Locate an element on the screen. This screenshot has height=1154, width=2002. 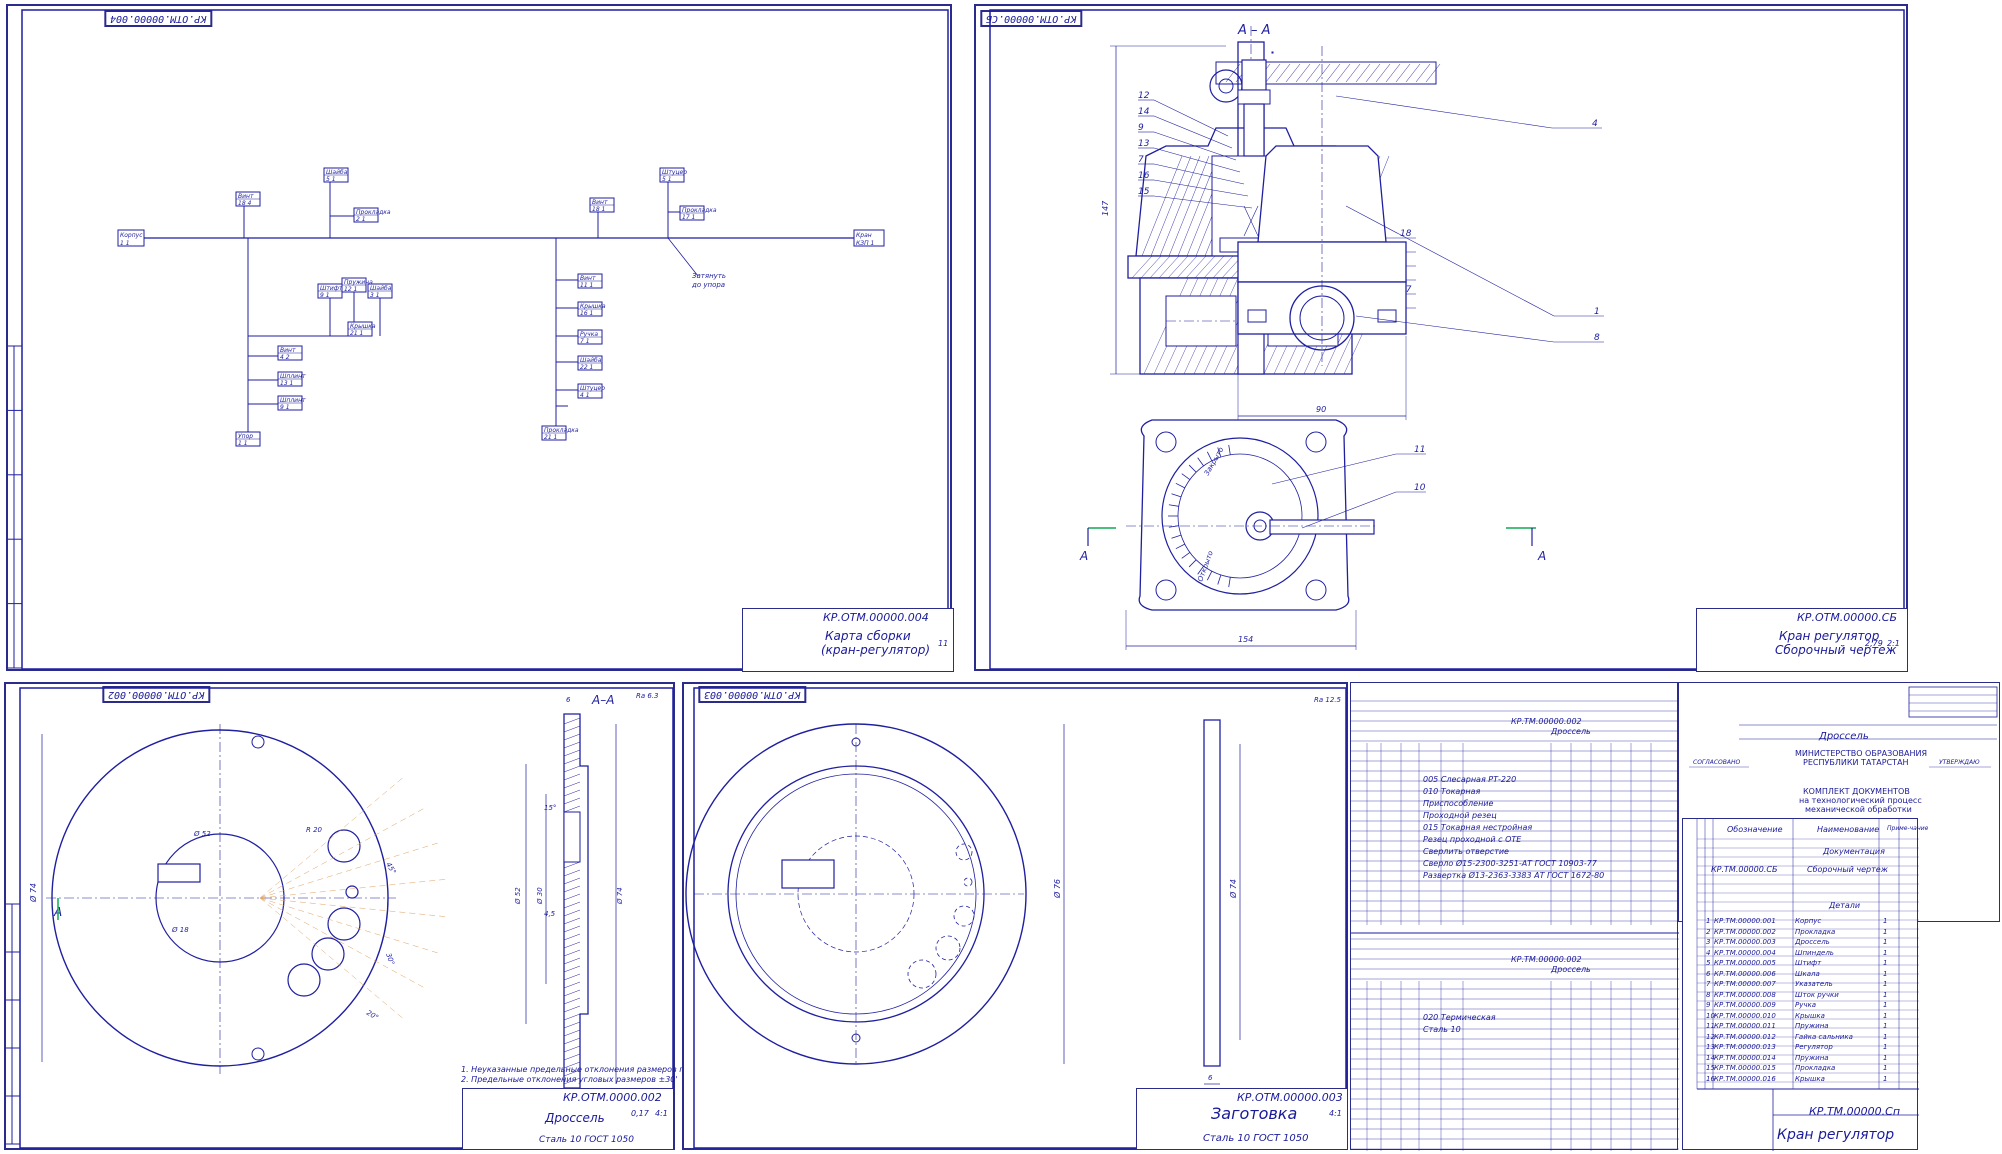
spec-name-cell: Корпус is located at coordinates (1808, 921).